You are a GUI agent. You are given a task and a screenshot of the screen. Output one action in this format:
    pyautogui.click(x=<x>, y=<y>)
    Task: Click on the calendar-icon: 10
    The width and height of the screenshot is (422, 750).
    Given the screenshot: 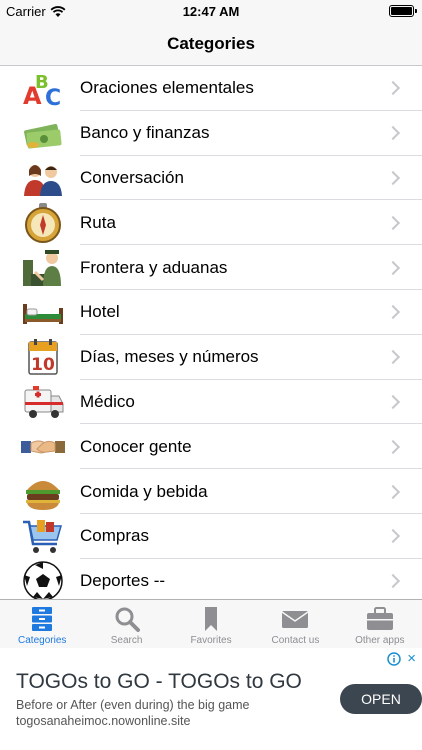 What is the action you would take?
    pyautogui.click(x=43, y=357)
    